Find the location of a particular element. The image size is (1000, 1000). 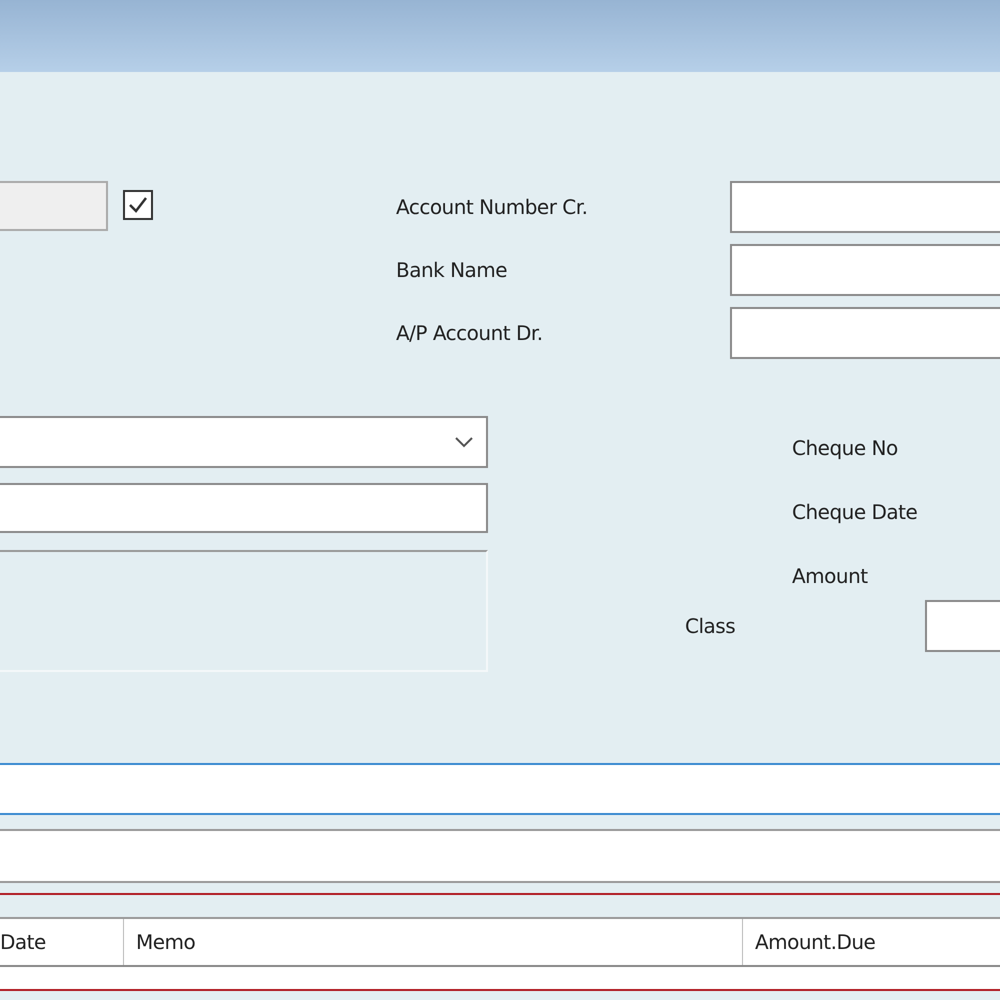

column-header: Date is located at coordinates (61, 942).